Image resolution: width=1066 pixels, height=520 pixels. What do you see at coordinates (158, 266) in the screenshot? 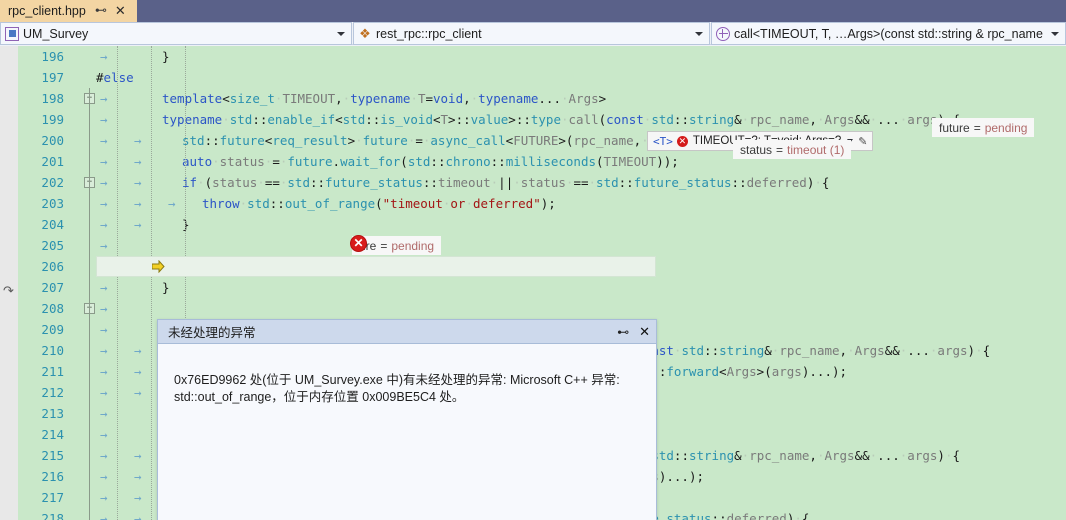
I see `current-statement-arrow-icon` at bounding box center [158, 266].